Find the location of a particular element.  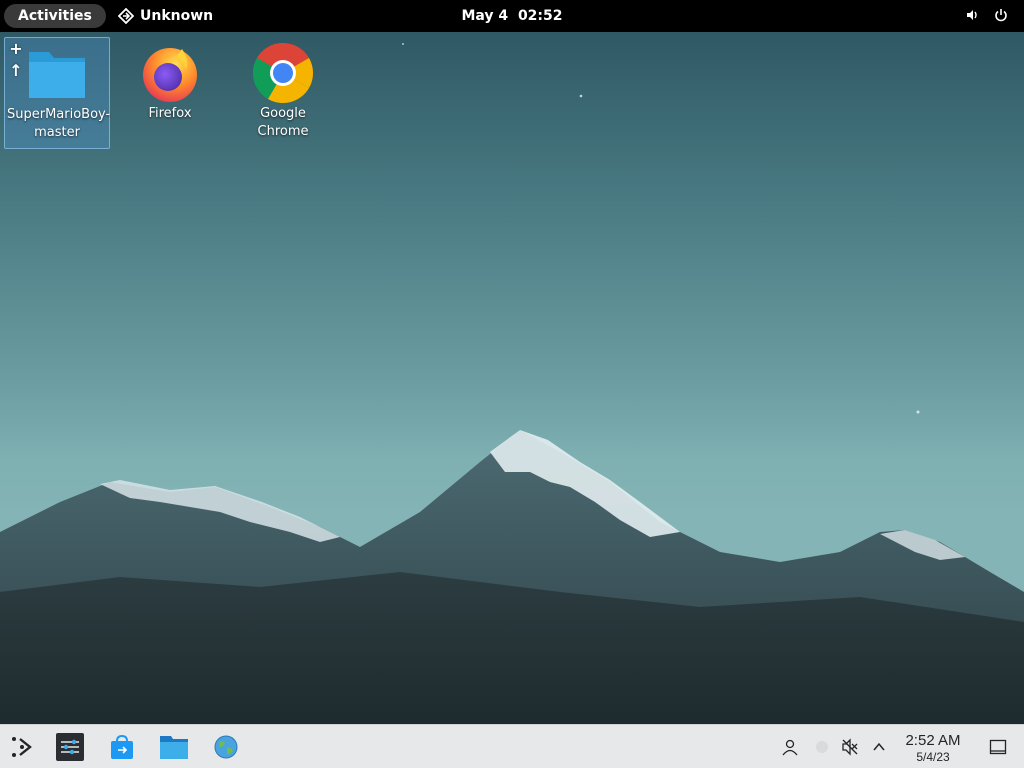

selection-tools: + ↑ is located at coordinates (17, 60).